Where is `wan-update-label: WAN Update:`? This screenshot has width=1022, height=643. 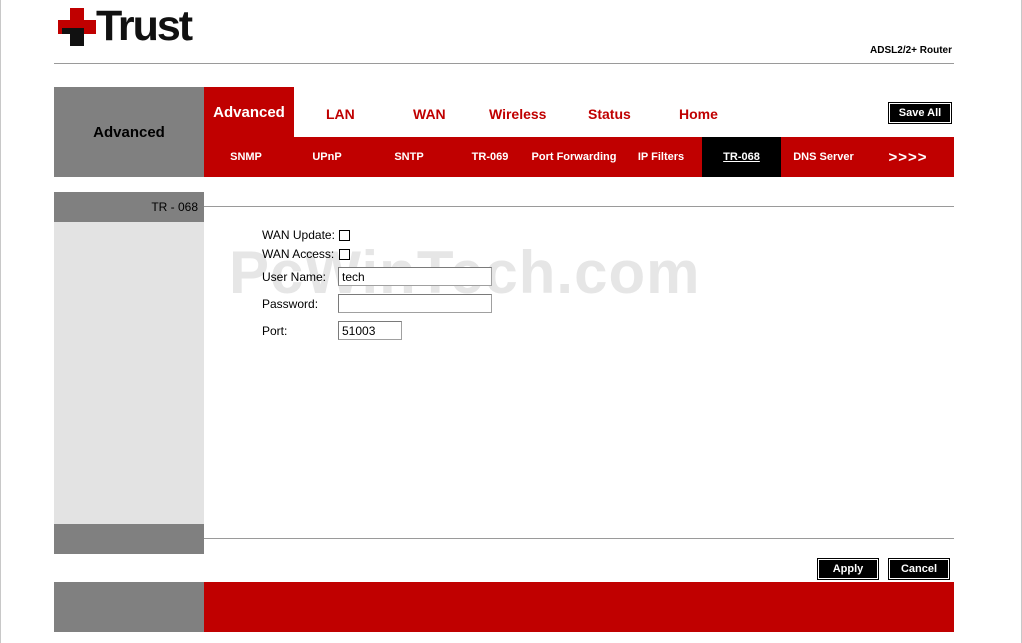
wan-update-label: WAN Update: is located at coordinates (298, 235).